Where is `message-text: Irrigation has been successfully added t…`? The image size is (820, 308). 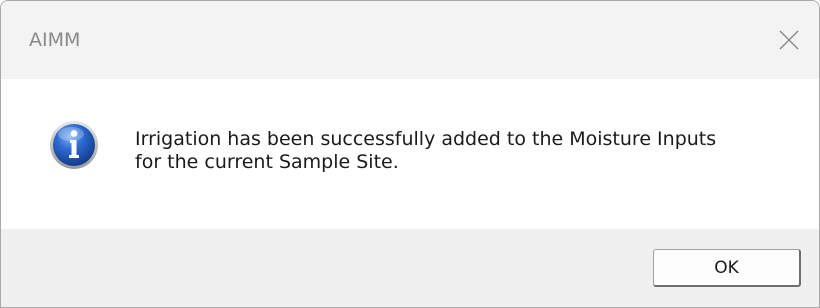
message-text: Irrigation has been successfully added t… is located at coordinates (465, 151).